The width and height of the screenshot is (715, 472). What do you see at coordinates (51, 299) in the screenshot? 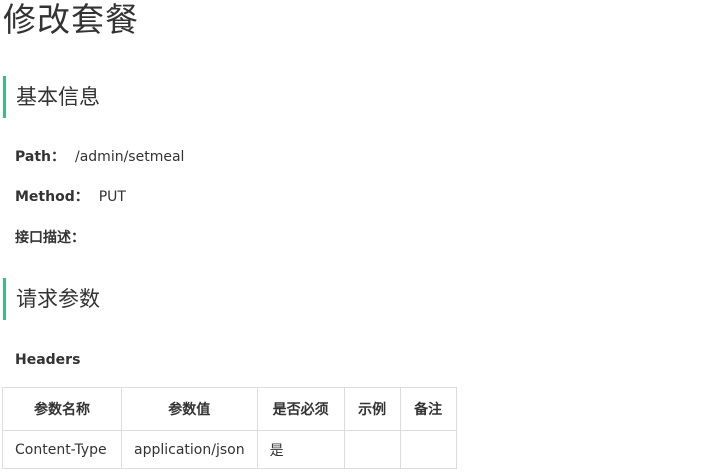
I see `request-params-heading: 请求参数` at bounding box center [51, 299].